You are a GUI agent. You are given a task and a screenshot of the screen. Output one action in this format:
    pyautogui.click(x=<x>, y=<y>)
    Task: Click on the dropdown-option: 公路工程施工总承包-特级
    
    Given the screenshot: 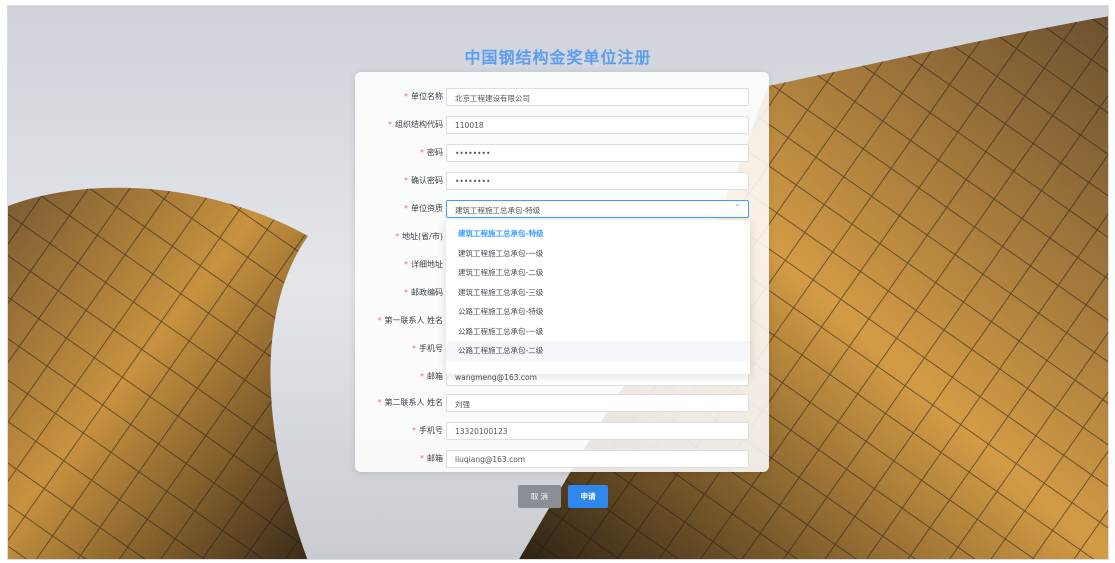 What is the action you would take?
    pyautogui.click(x=598, y=312)
    